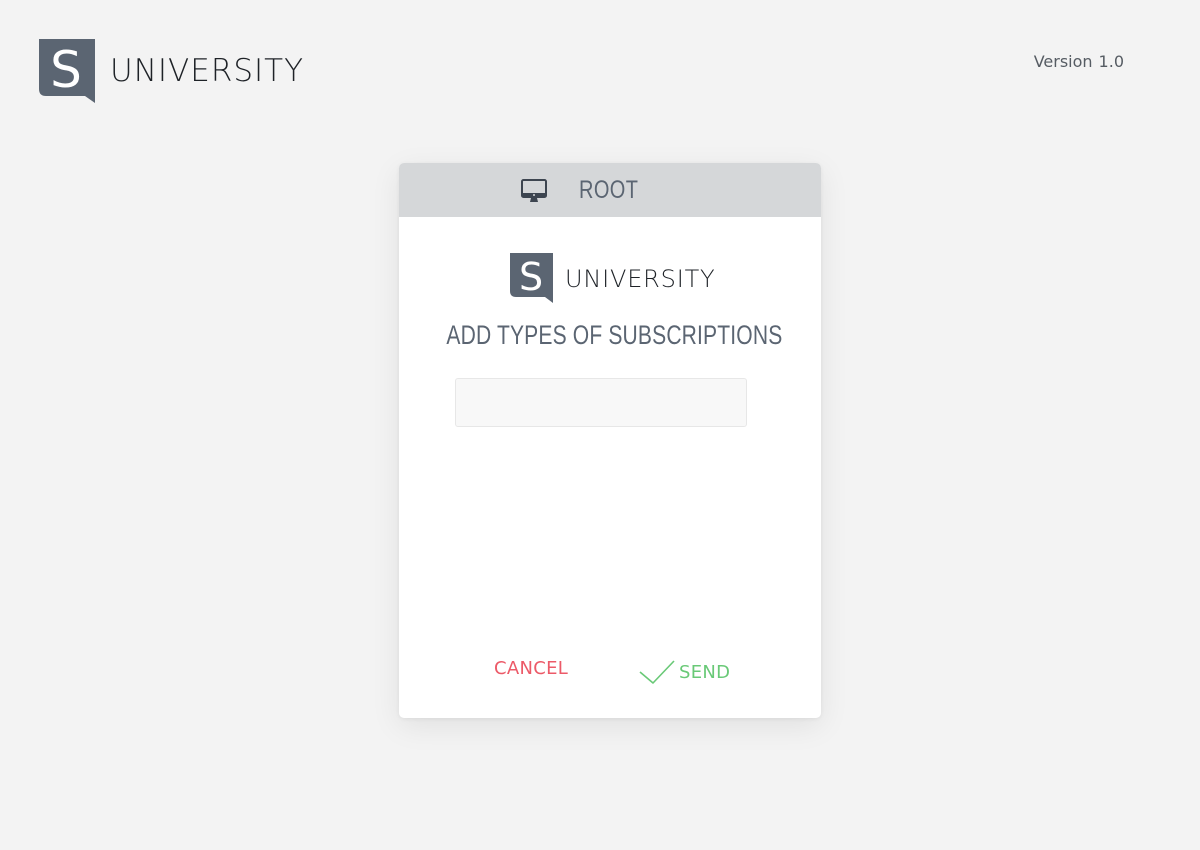 The image size is (1200, 850). Describe the element at coordinates (640, 278) in the screenshot. I see `dialog-brand-name: UNIVERSITY` at that location.